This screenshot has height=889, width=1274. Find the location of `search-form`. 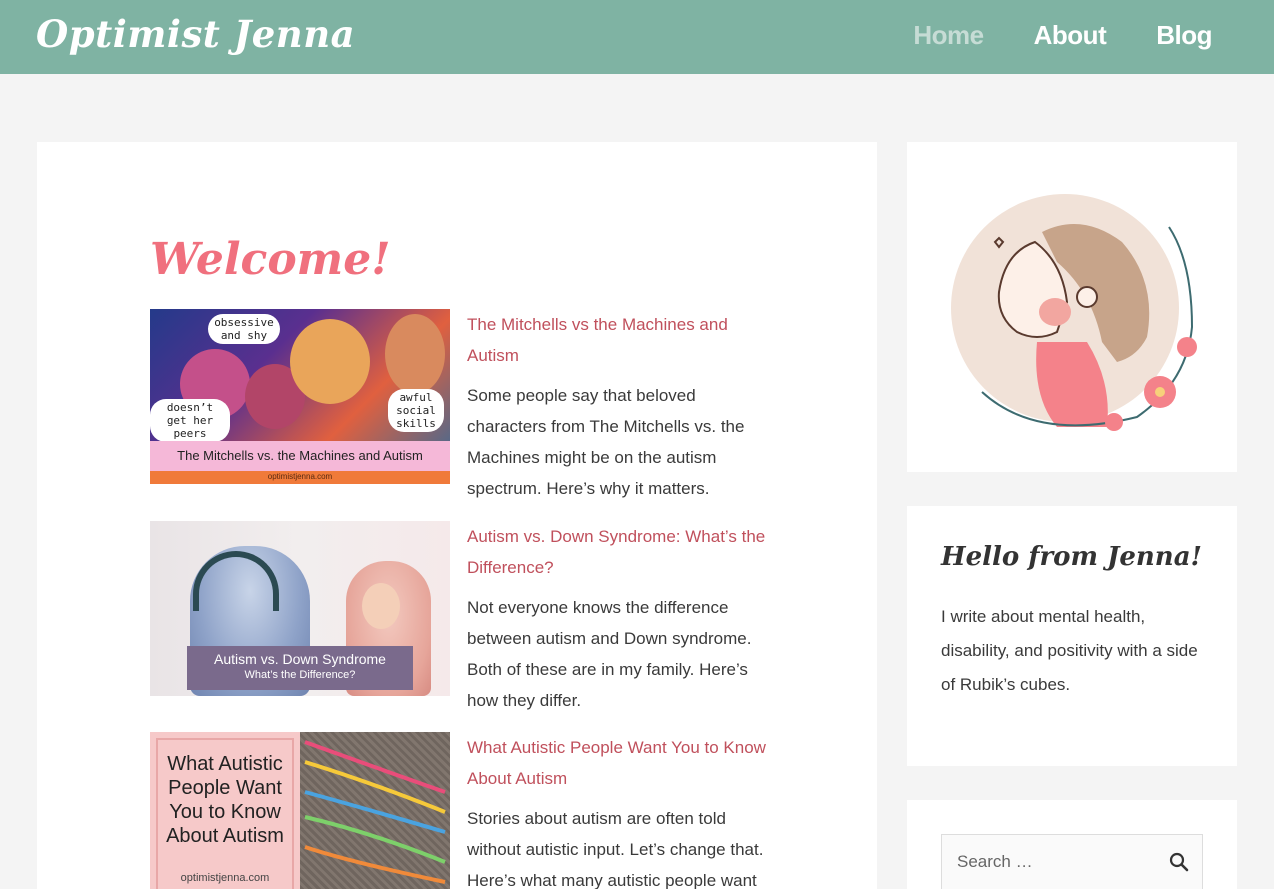

search-form is located at coordinates (1072, 861).